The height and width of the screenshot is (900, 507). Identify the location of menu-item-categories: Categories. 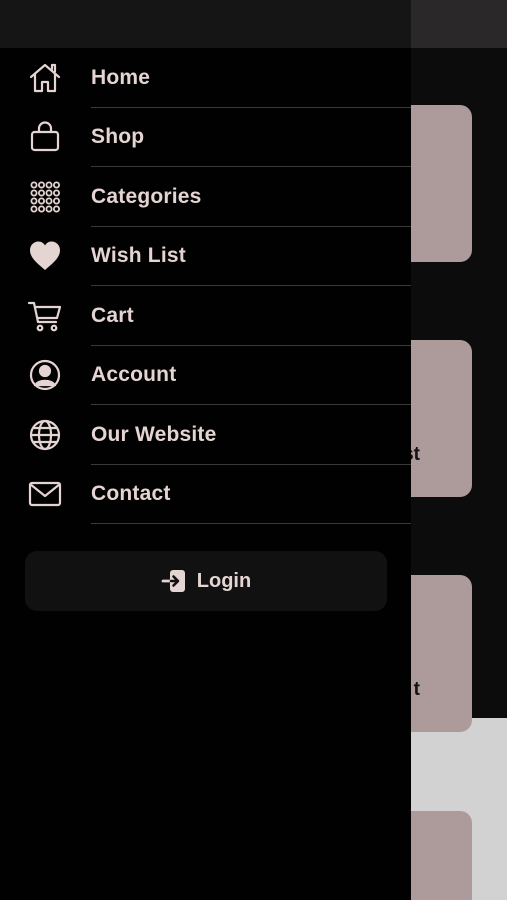
(205, 197).